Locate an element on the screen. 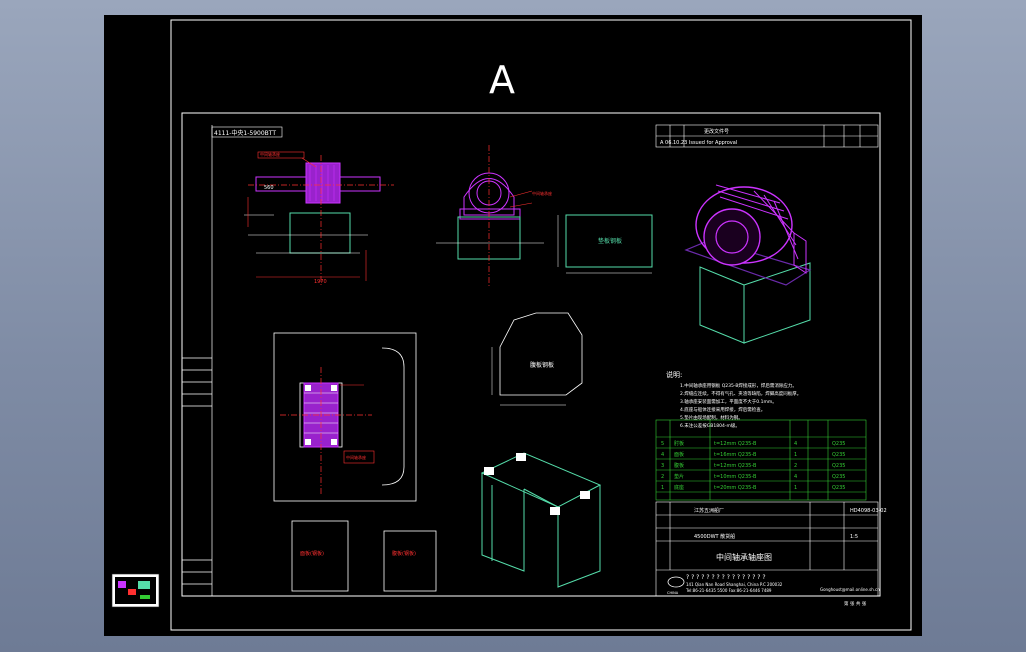 The image size is (1026, 652). svg-text: 面板 is located at coordinates (679, 454).